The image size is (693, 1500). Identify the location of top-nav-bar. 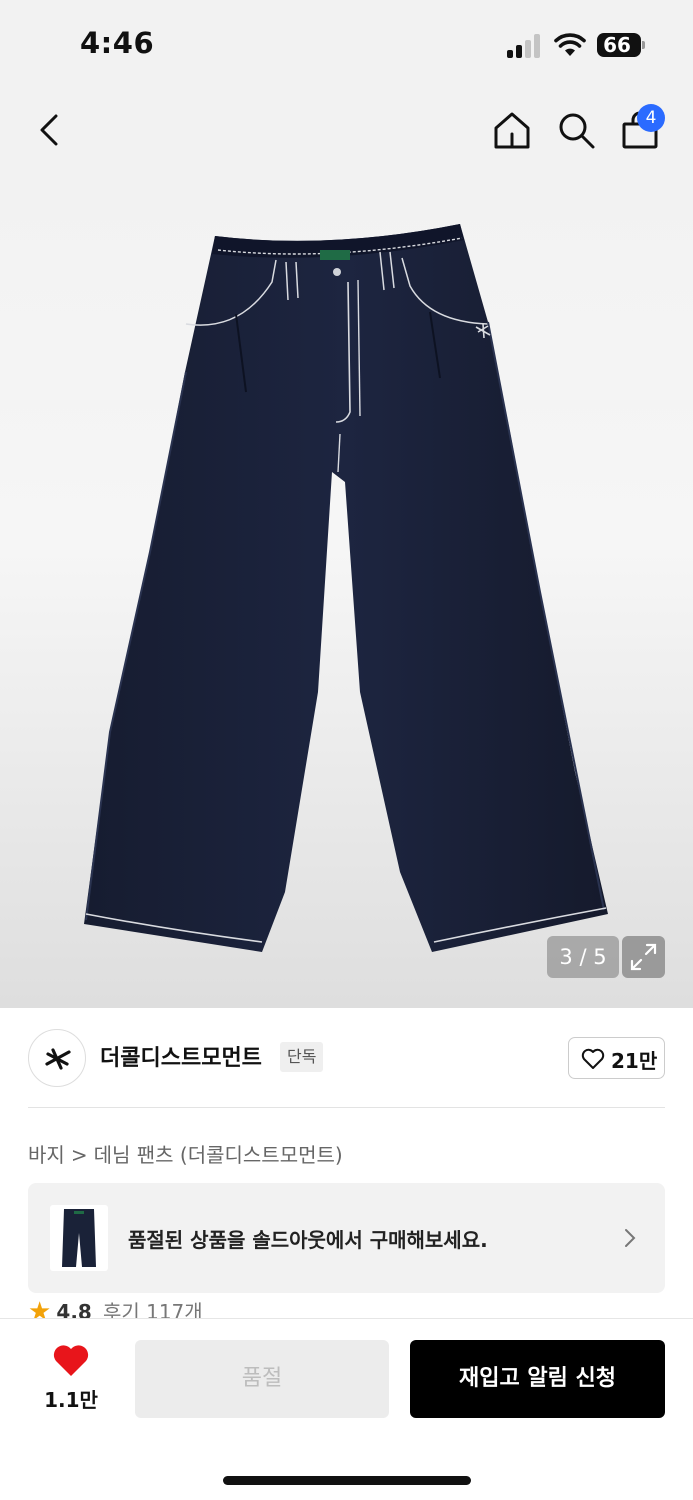
(346, 132).